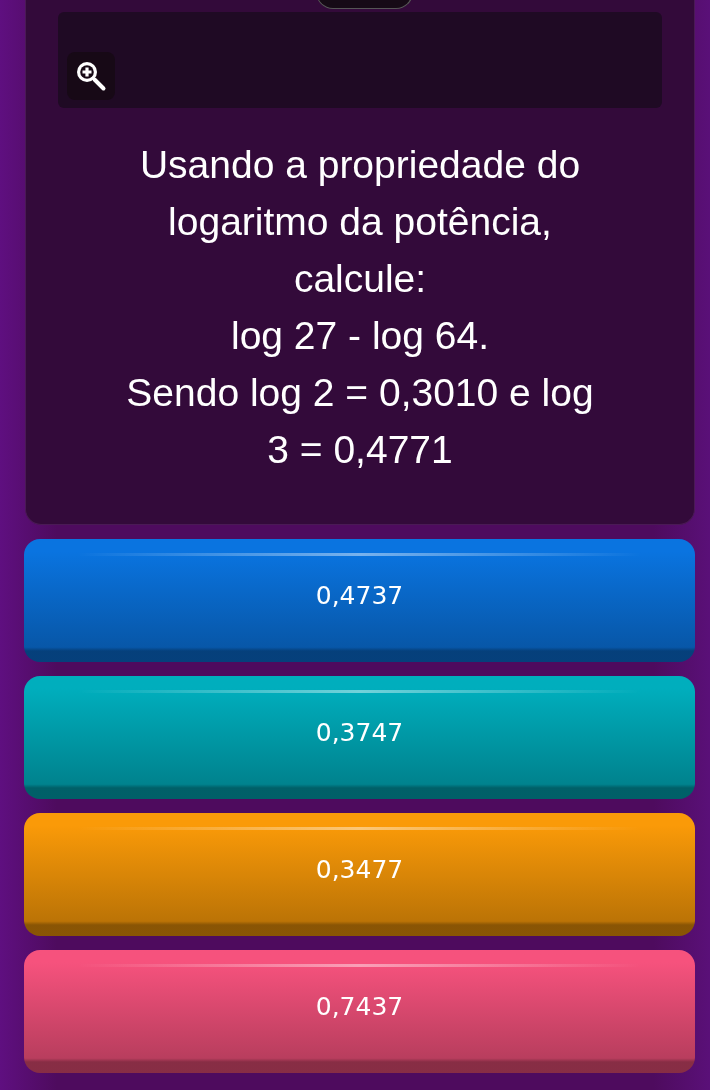  I want to click on answer-button: 0,3747, so click(359, 737).